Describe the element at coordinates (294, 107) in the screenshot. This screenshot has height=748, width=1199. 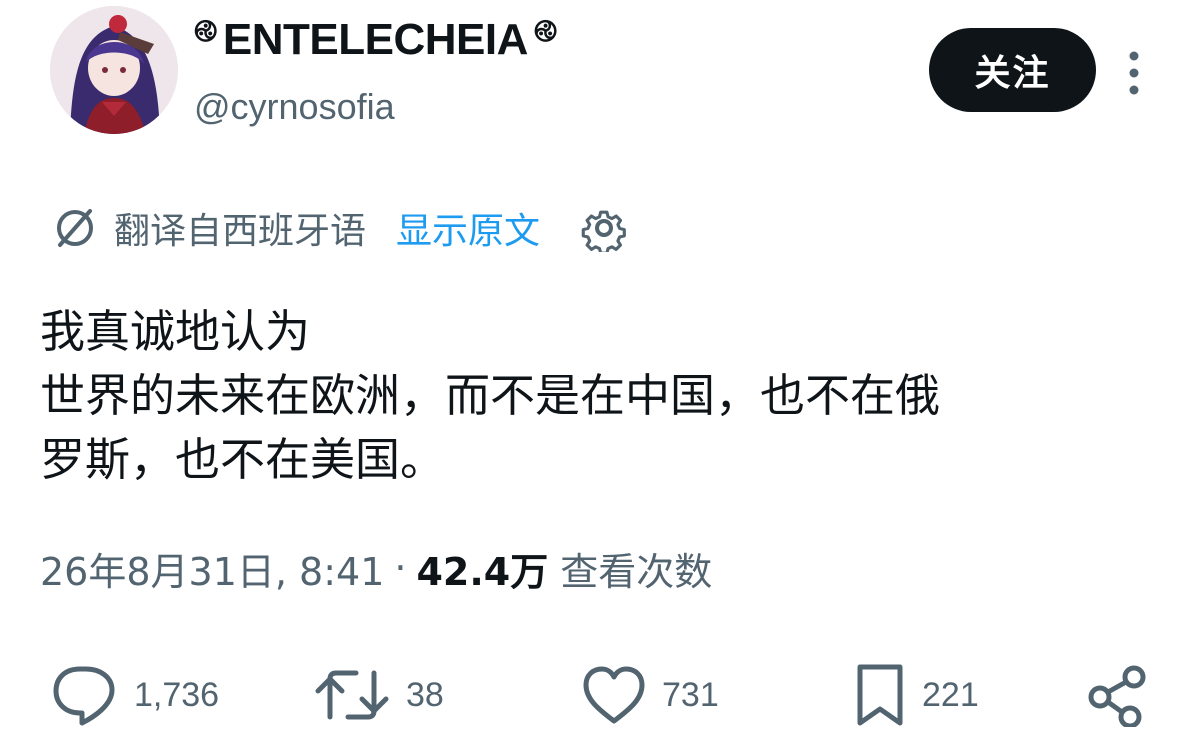
I see `user-handle: @cyrnosofia` at that location.